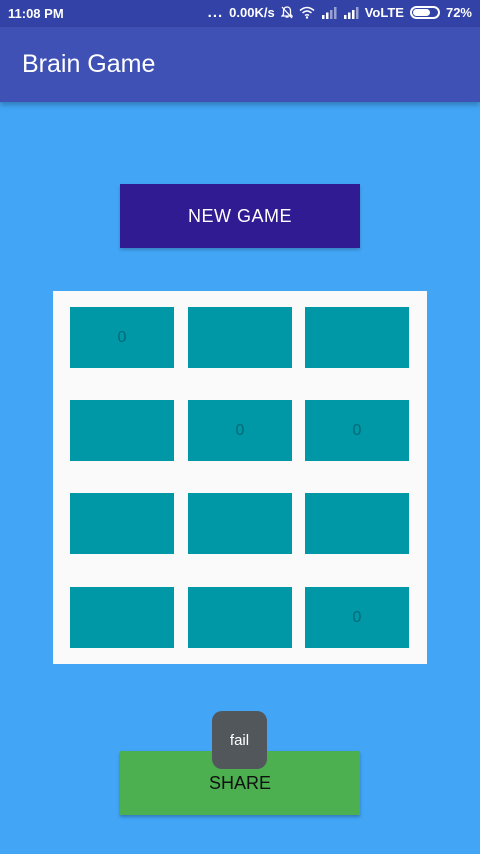 The image size is (480, 854). What do you see at coordinates (36, 13) in the screenshot?
I see `status-time: 11:08 PM` at bounding box center [36, 13].